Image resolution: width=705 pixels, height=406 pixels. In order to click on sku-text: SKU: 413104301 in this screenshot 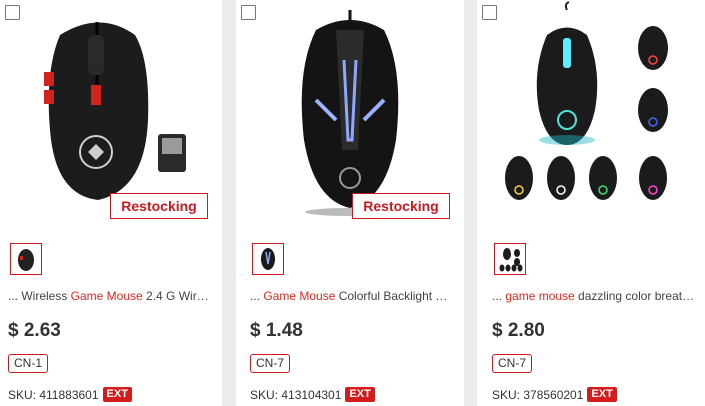, I will do `click(296, 394)`.